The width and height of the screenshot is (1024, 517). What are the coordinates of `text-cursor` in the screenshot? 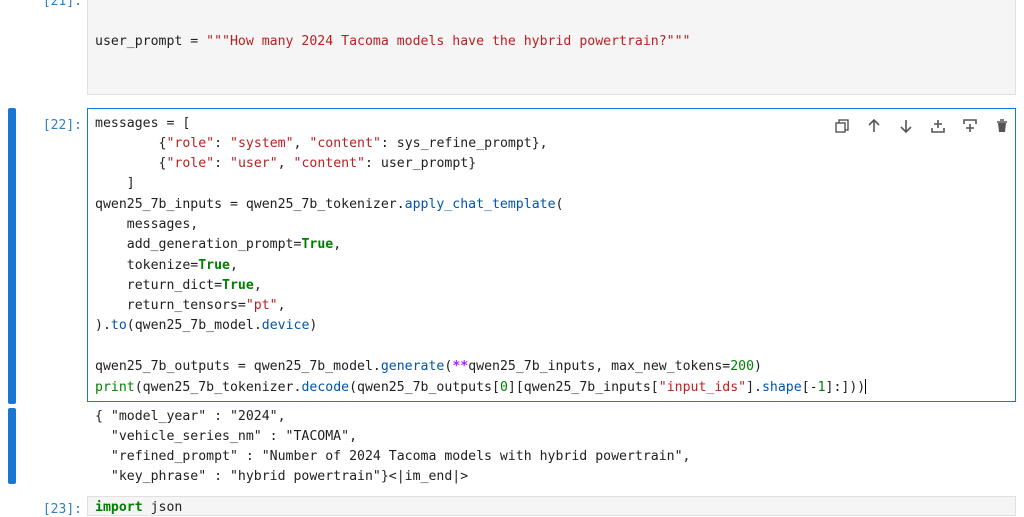 It's located at (866, 386).